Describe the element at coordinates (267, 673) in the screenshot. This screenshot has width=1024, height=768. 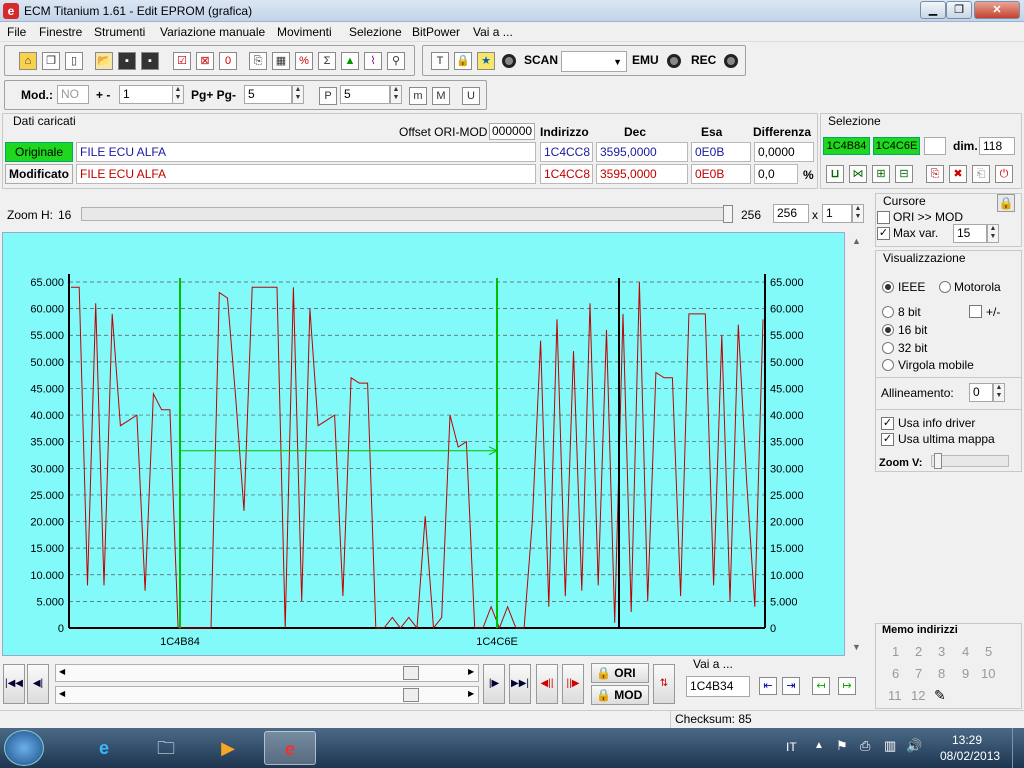
I see `ori-hscroll: ◀ ▶` at that location.